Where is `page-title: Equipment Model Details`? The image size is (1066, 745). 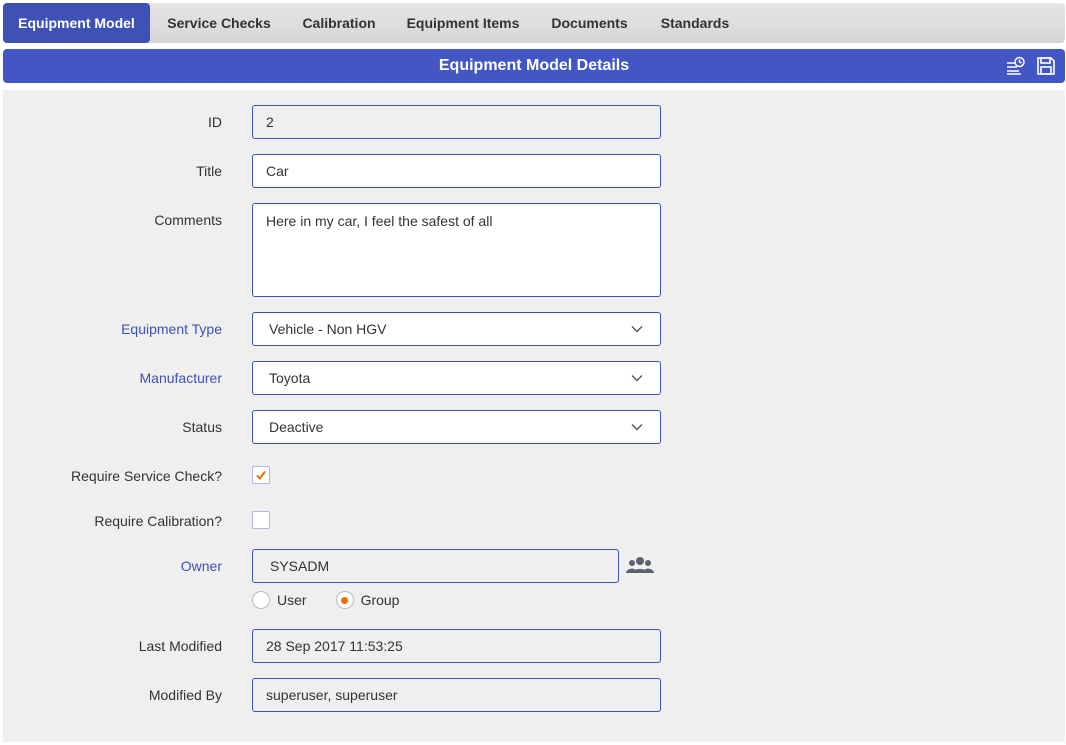
page-title: Equipment Model Details is located at coordinates (534, 65).